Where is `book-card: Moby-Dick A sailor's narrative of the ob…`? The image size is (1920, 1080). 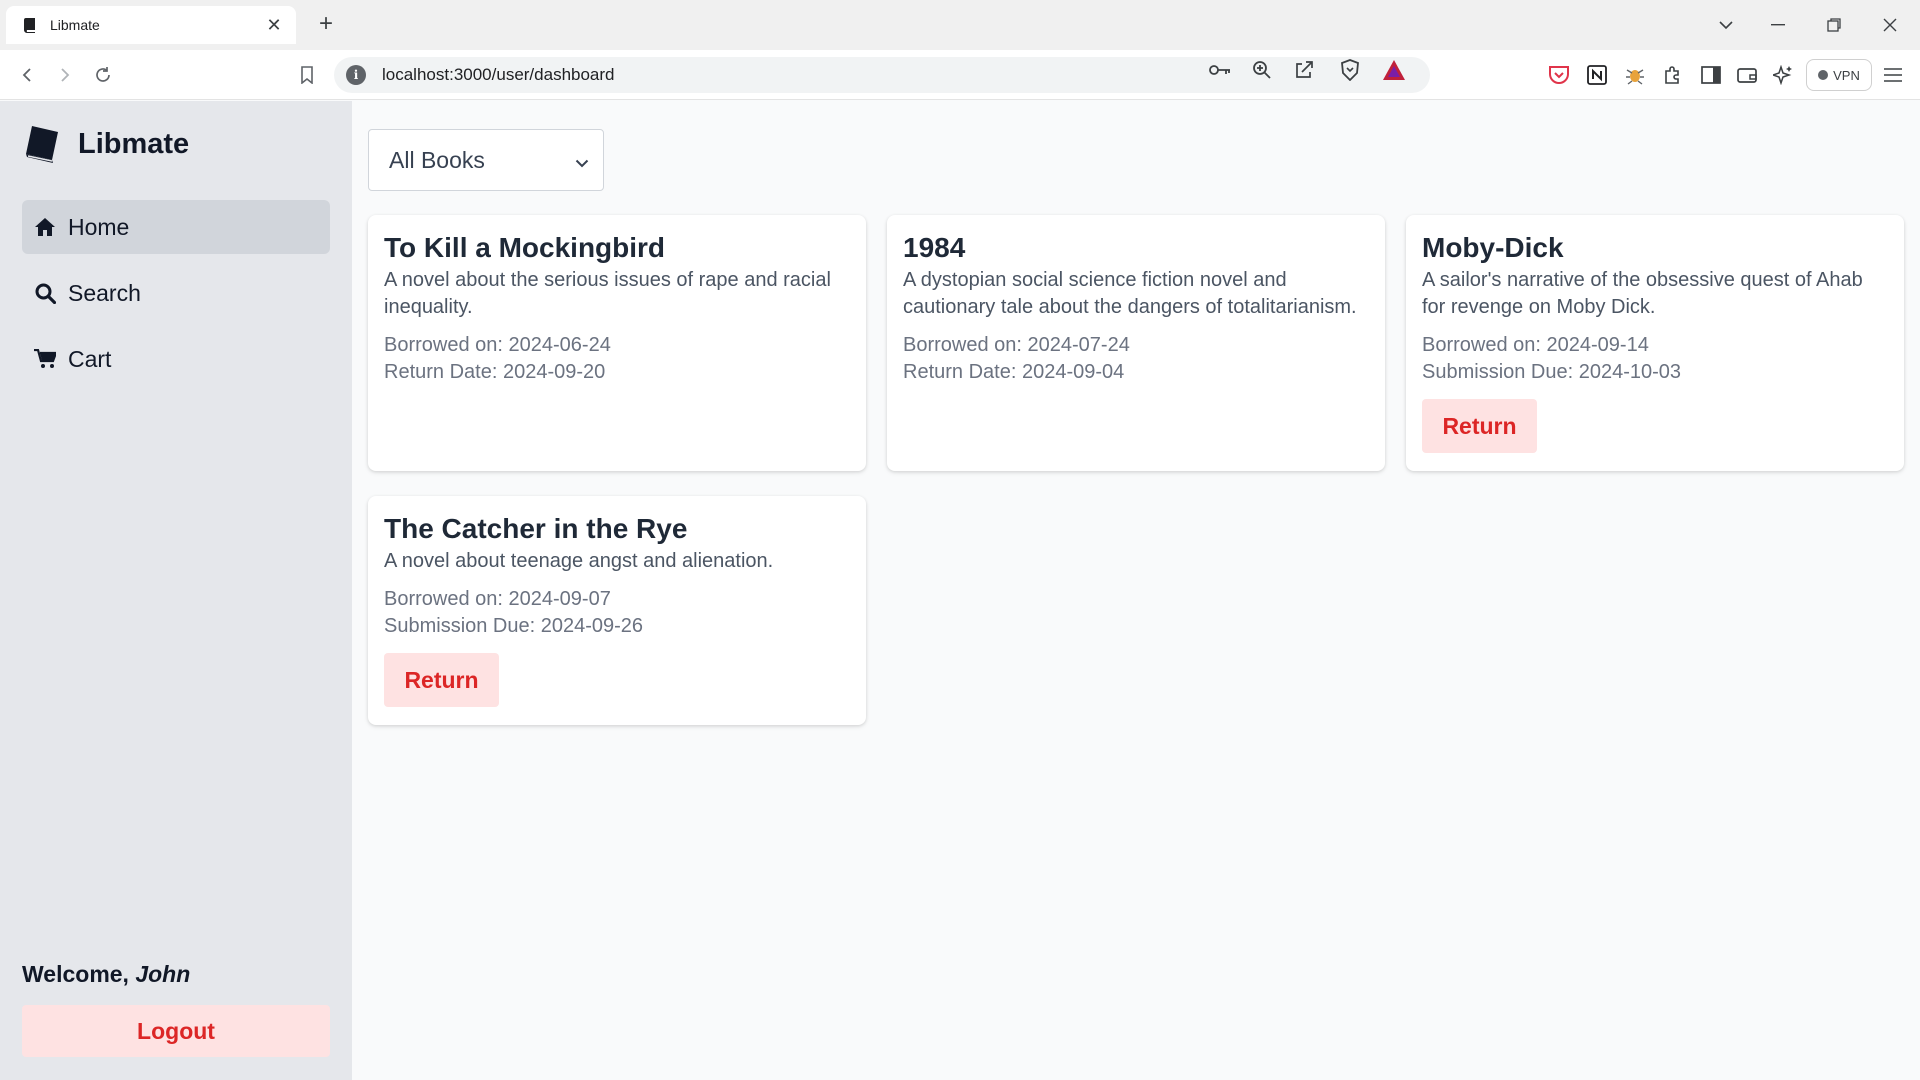
book-card: Moby-Dick A sailor's narrative of the ob… is located at coordinates (1655, 343).